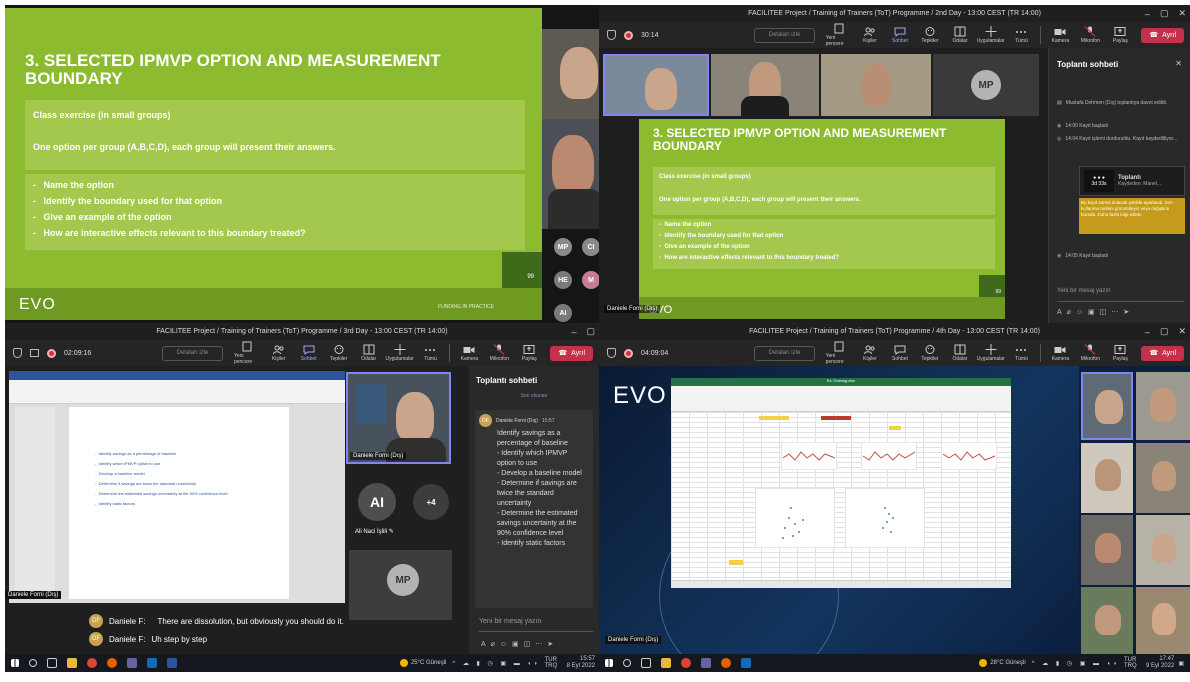 The image size is (1190, 682). What do you see at coordinates (172, 663) in the screenshot?
I see `word-icon` at bounding box center [172, 663].